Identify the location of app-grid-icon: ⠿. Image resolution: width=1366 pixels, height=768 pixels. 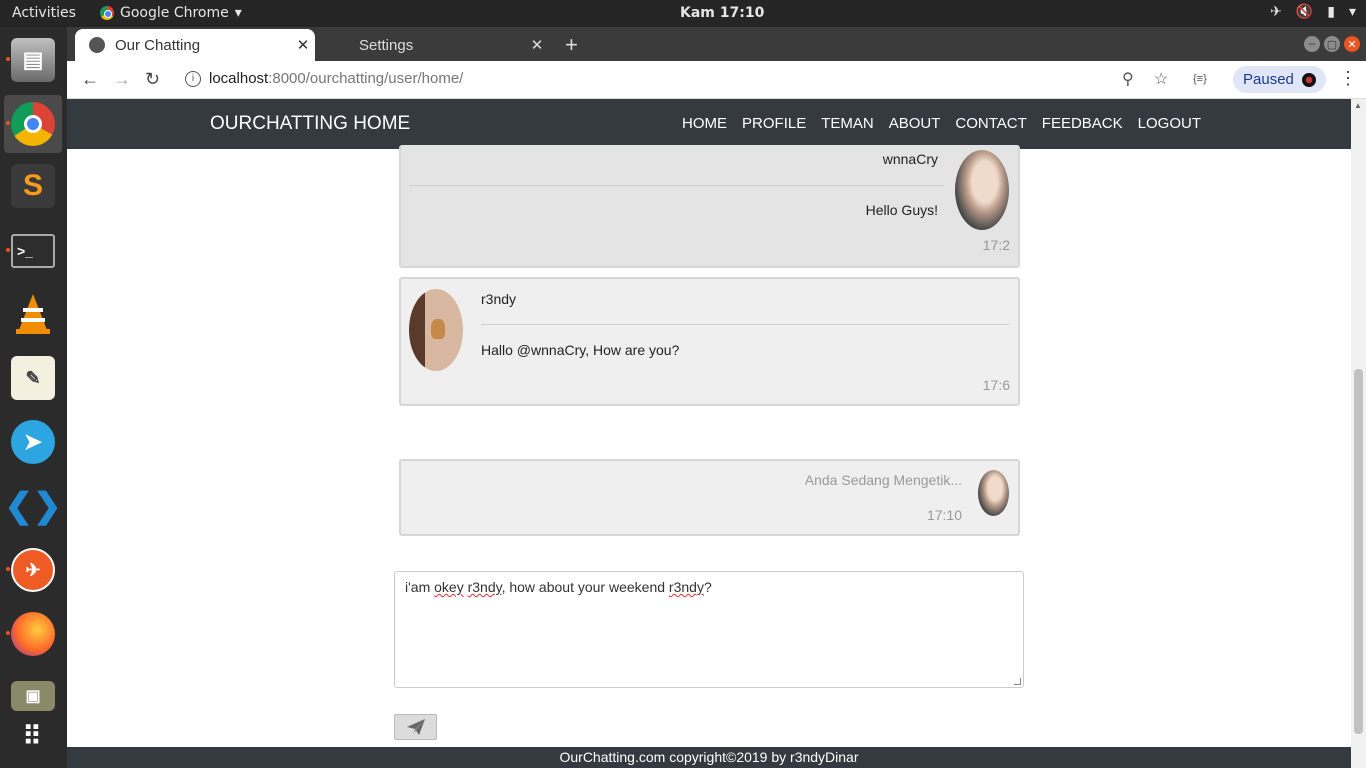
(33, 736).